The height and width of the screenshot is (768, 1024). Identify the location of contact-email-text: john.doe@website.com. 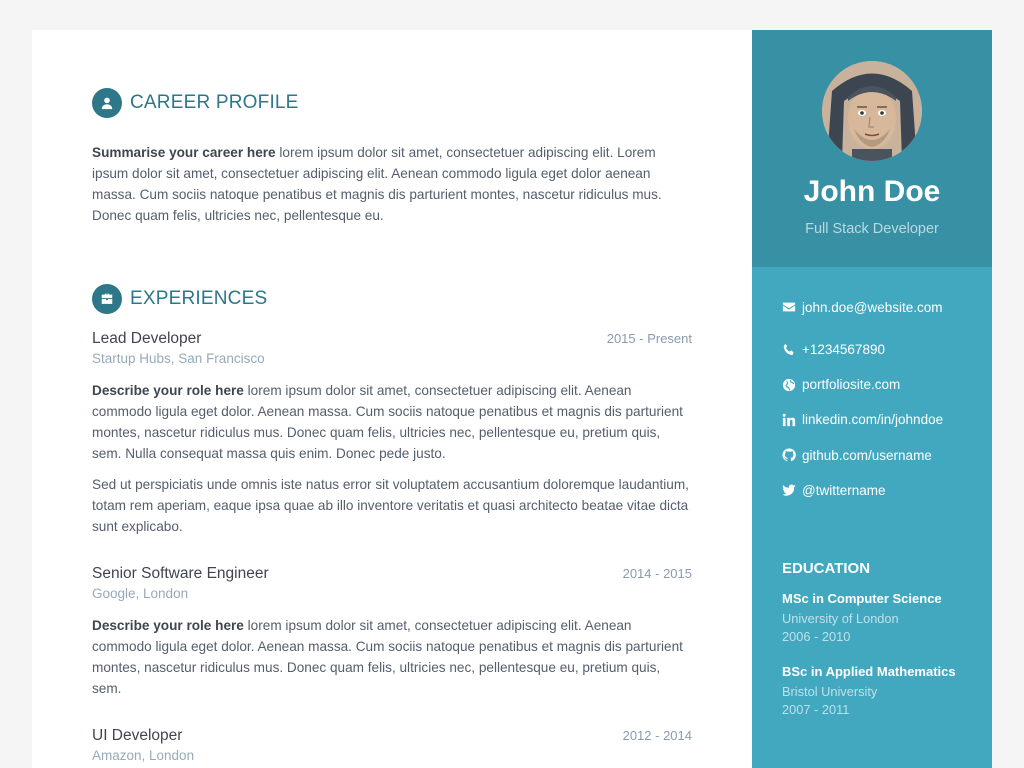
(872, 307).